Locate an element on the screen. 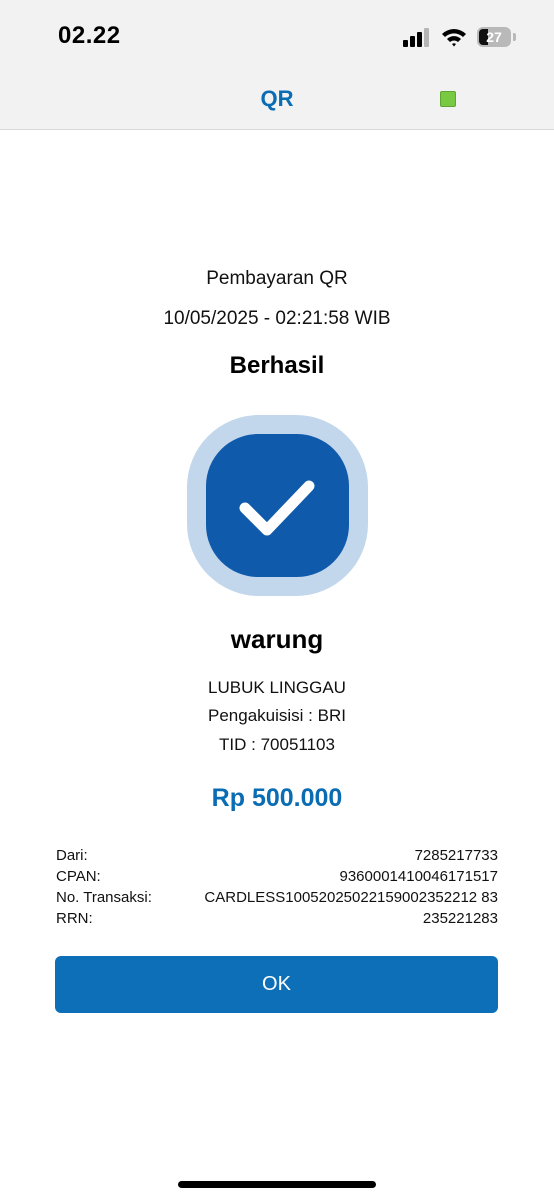 This screenshot has width=554, height=1200. status-icons: 27 is located at coordinates (459, 37).